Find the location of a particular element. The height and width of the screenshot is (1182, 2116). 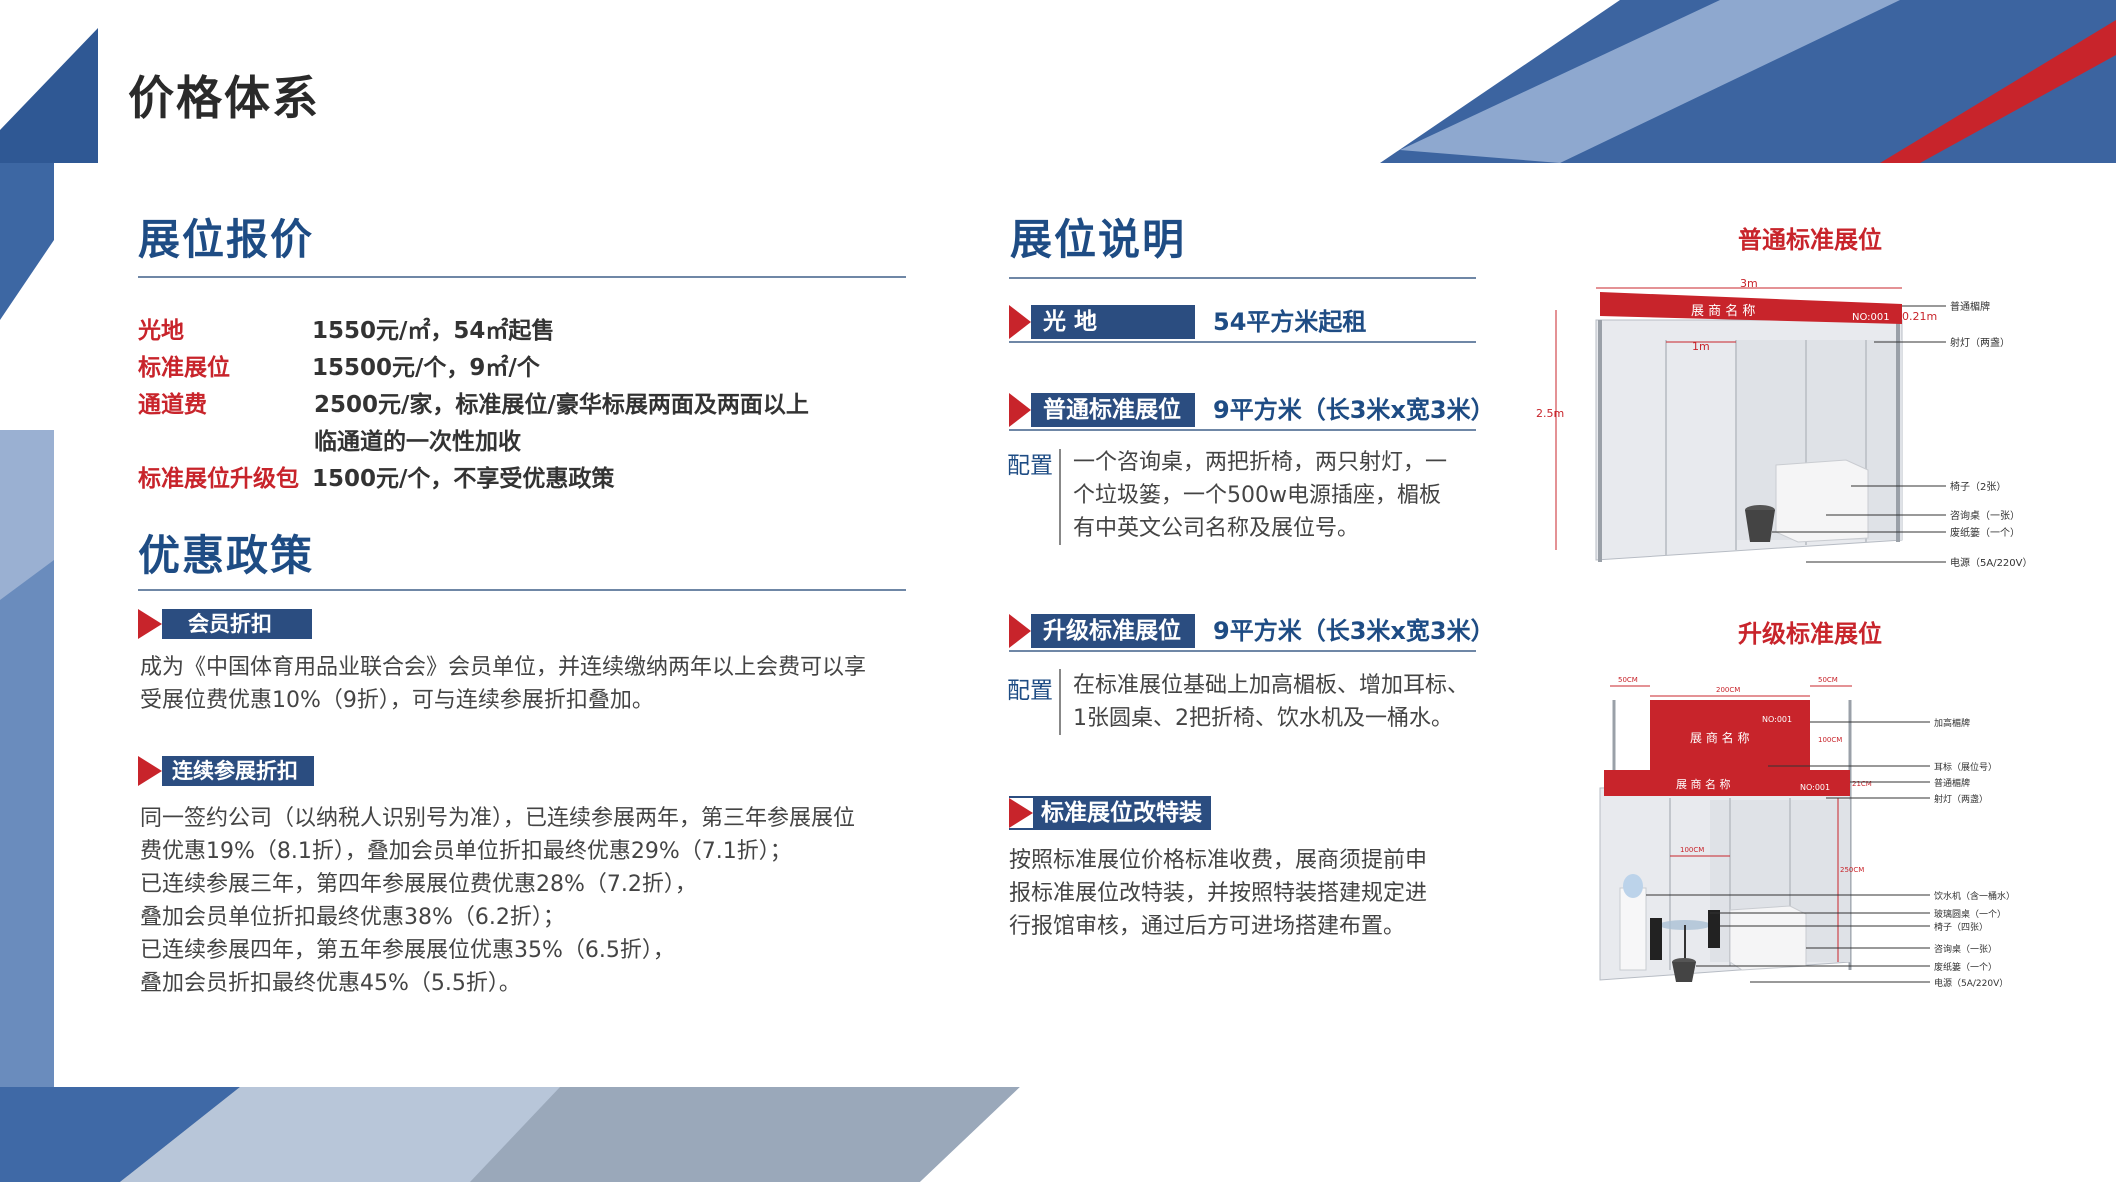

raised-booth-no: NO:001 is located at coordinates (1777, 719).